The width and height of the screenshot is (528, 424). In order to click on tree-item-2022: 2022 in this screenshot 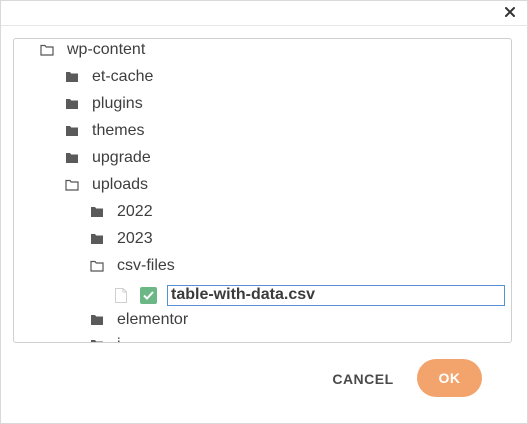, I will do `click(121, 212)`.